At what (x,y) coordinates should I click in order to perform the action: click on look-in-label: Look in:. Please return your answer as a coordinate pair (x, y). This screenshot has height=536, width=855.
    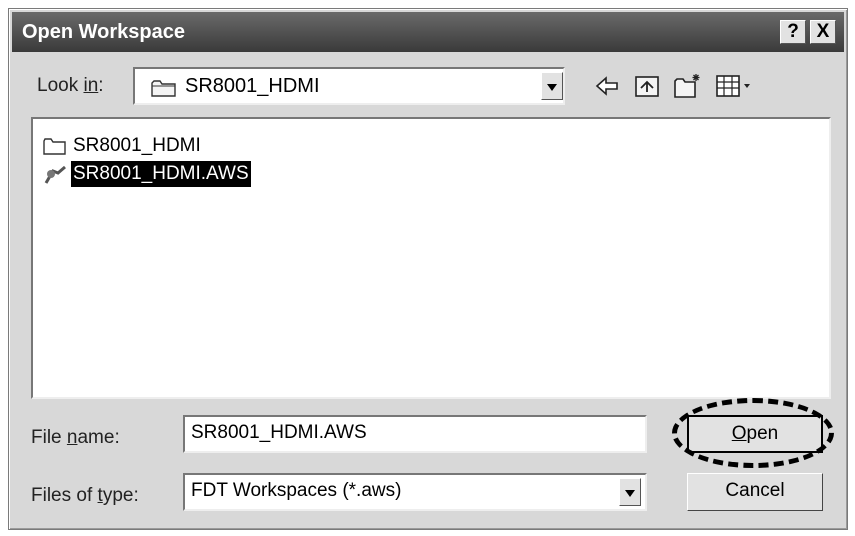
    Looking at the image, I should click on (70, 85).